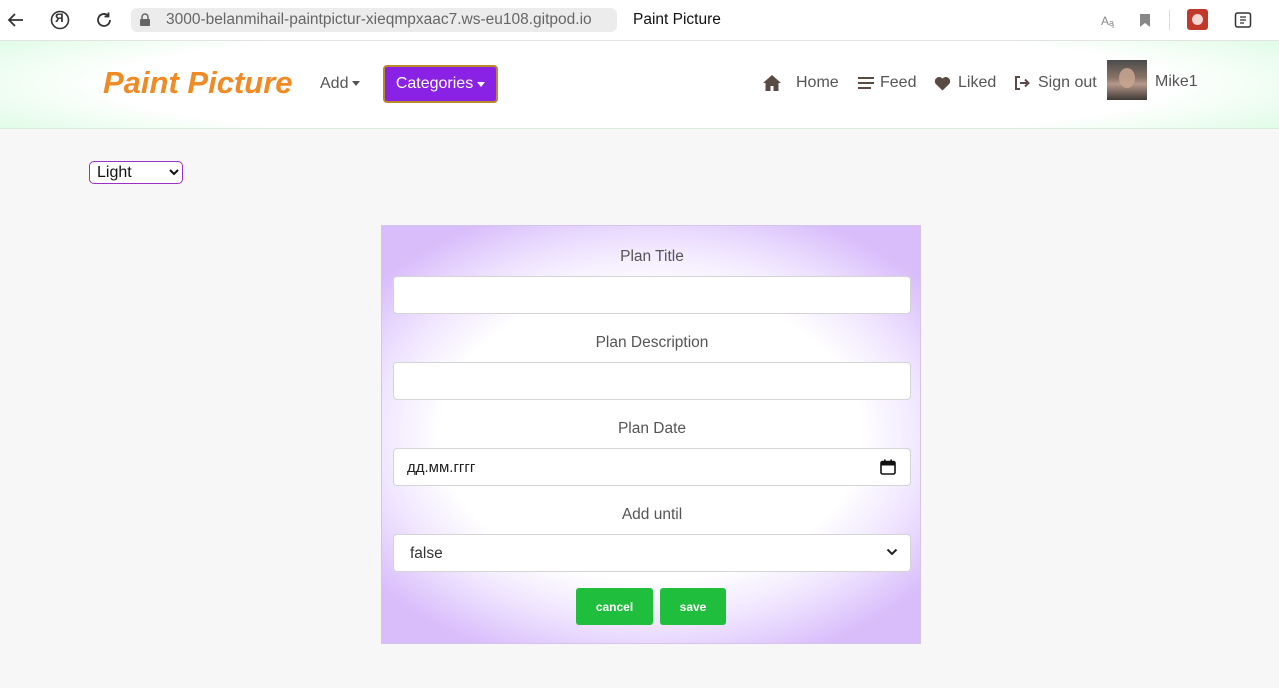  What do you see at coordinates (1127, 80) in the screenshot?
I see `avatar` at bounding box center [1127, 80].